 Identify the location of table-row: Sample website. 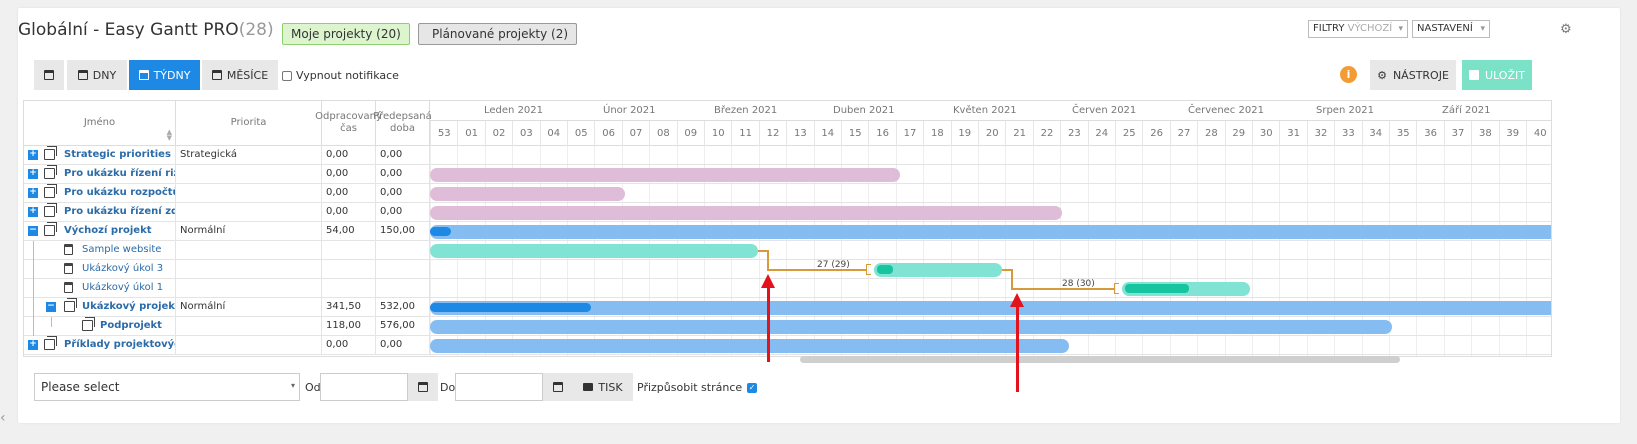
(787, 250).